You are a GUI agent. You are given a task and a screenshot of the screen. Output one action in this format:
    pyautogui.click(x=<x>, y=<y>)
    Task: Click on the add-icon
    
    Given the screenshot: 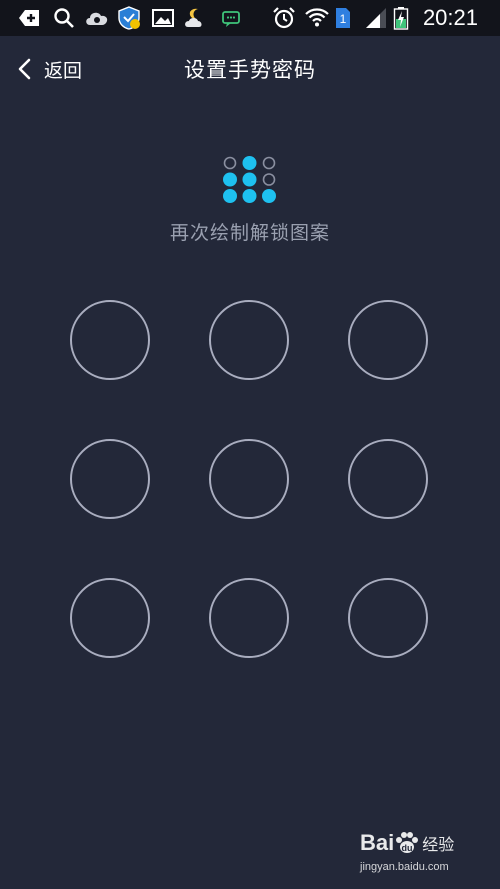 What is the action you would take?
    pyautogui.click(x=30, y=18)
    